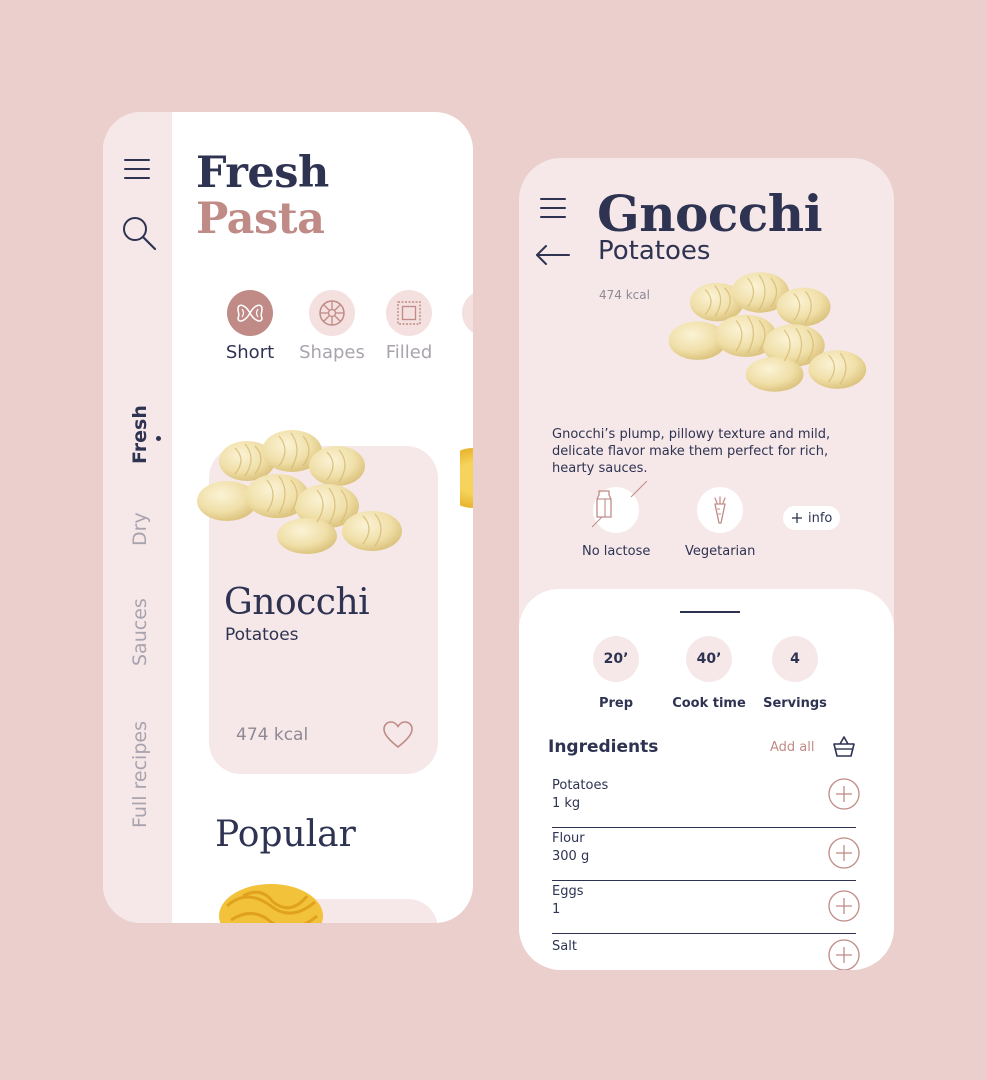 This screenshot has width=986, height=1080. What do you see at coordinates (566, 803) in the screenshot?
I see `ingredient-quantity: 1 kg` at bounding box center [566, 803].